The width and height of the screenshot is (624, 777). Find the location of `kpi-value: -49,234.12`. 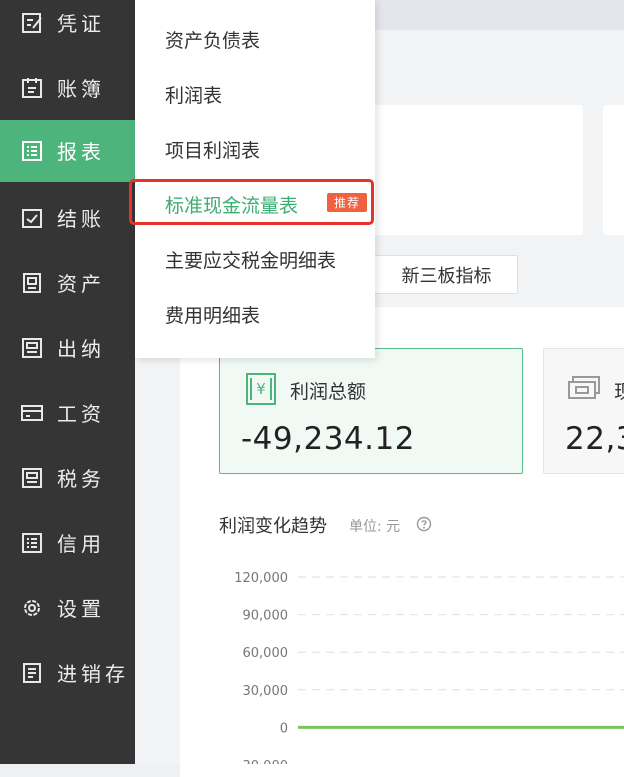

kpi-value: -49,234.12 is located at coordinates (328, 439).